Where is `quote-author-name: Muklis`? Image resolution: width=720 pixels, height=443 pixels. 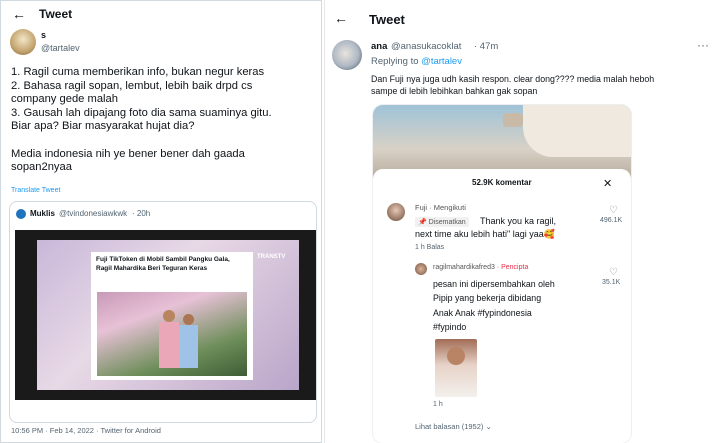 quote-author-name: Muklis is located at coordinates (42, 213).